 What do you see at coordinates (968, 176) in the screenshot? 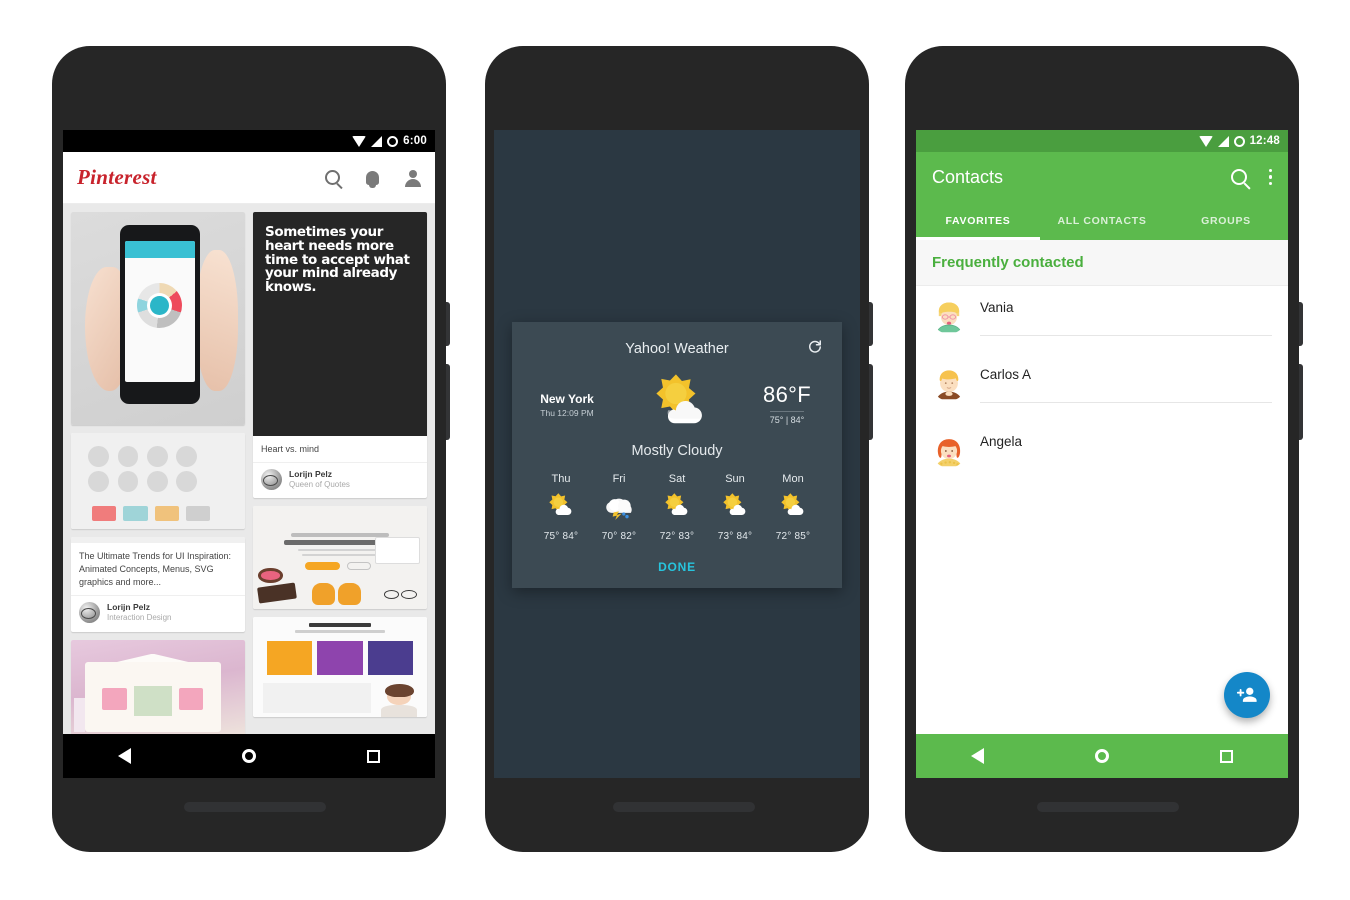
I see `page-title: Contacts` at bounding box center [968, 176].